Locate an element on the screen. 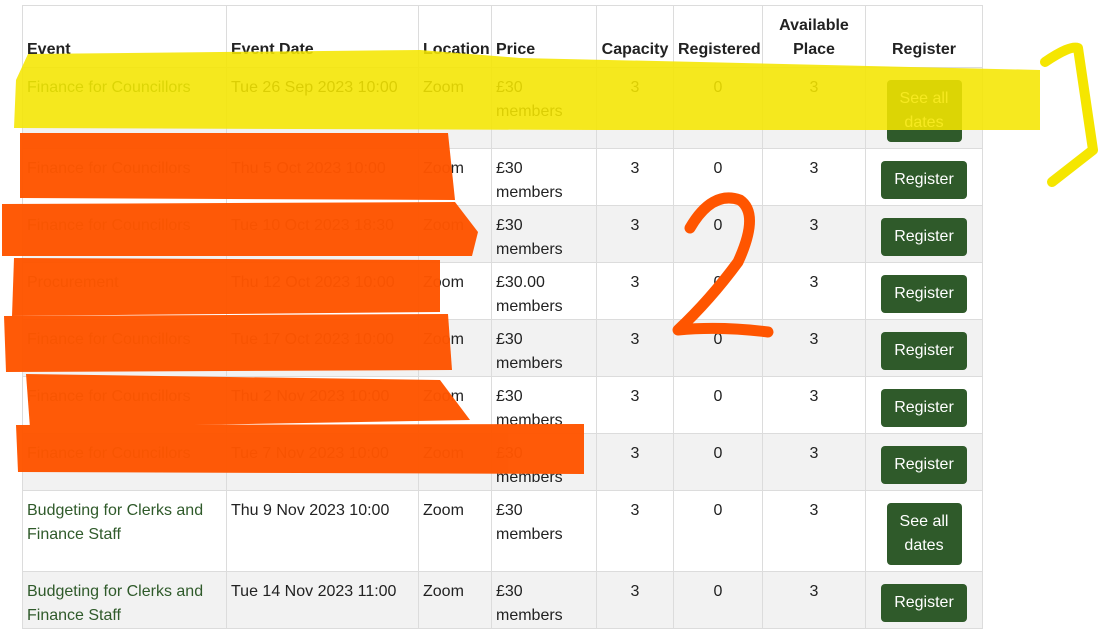 This screenshot has height=629, width=1117. header-location: Location is located at coordinates (455, 36).